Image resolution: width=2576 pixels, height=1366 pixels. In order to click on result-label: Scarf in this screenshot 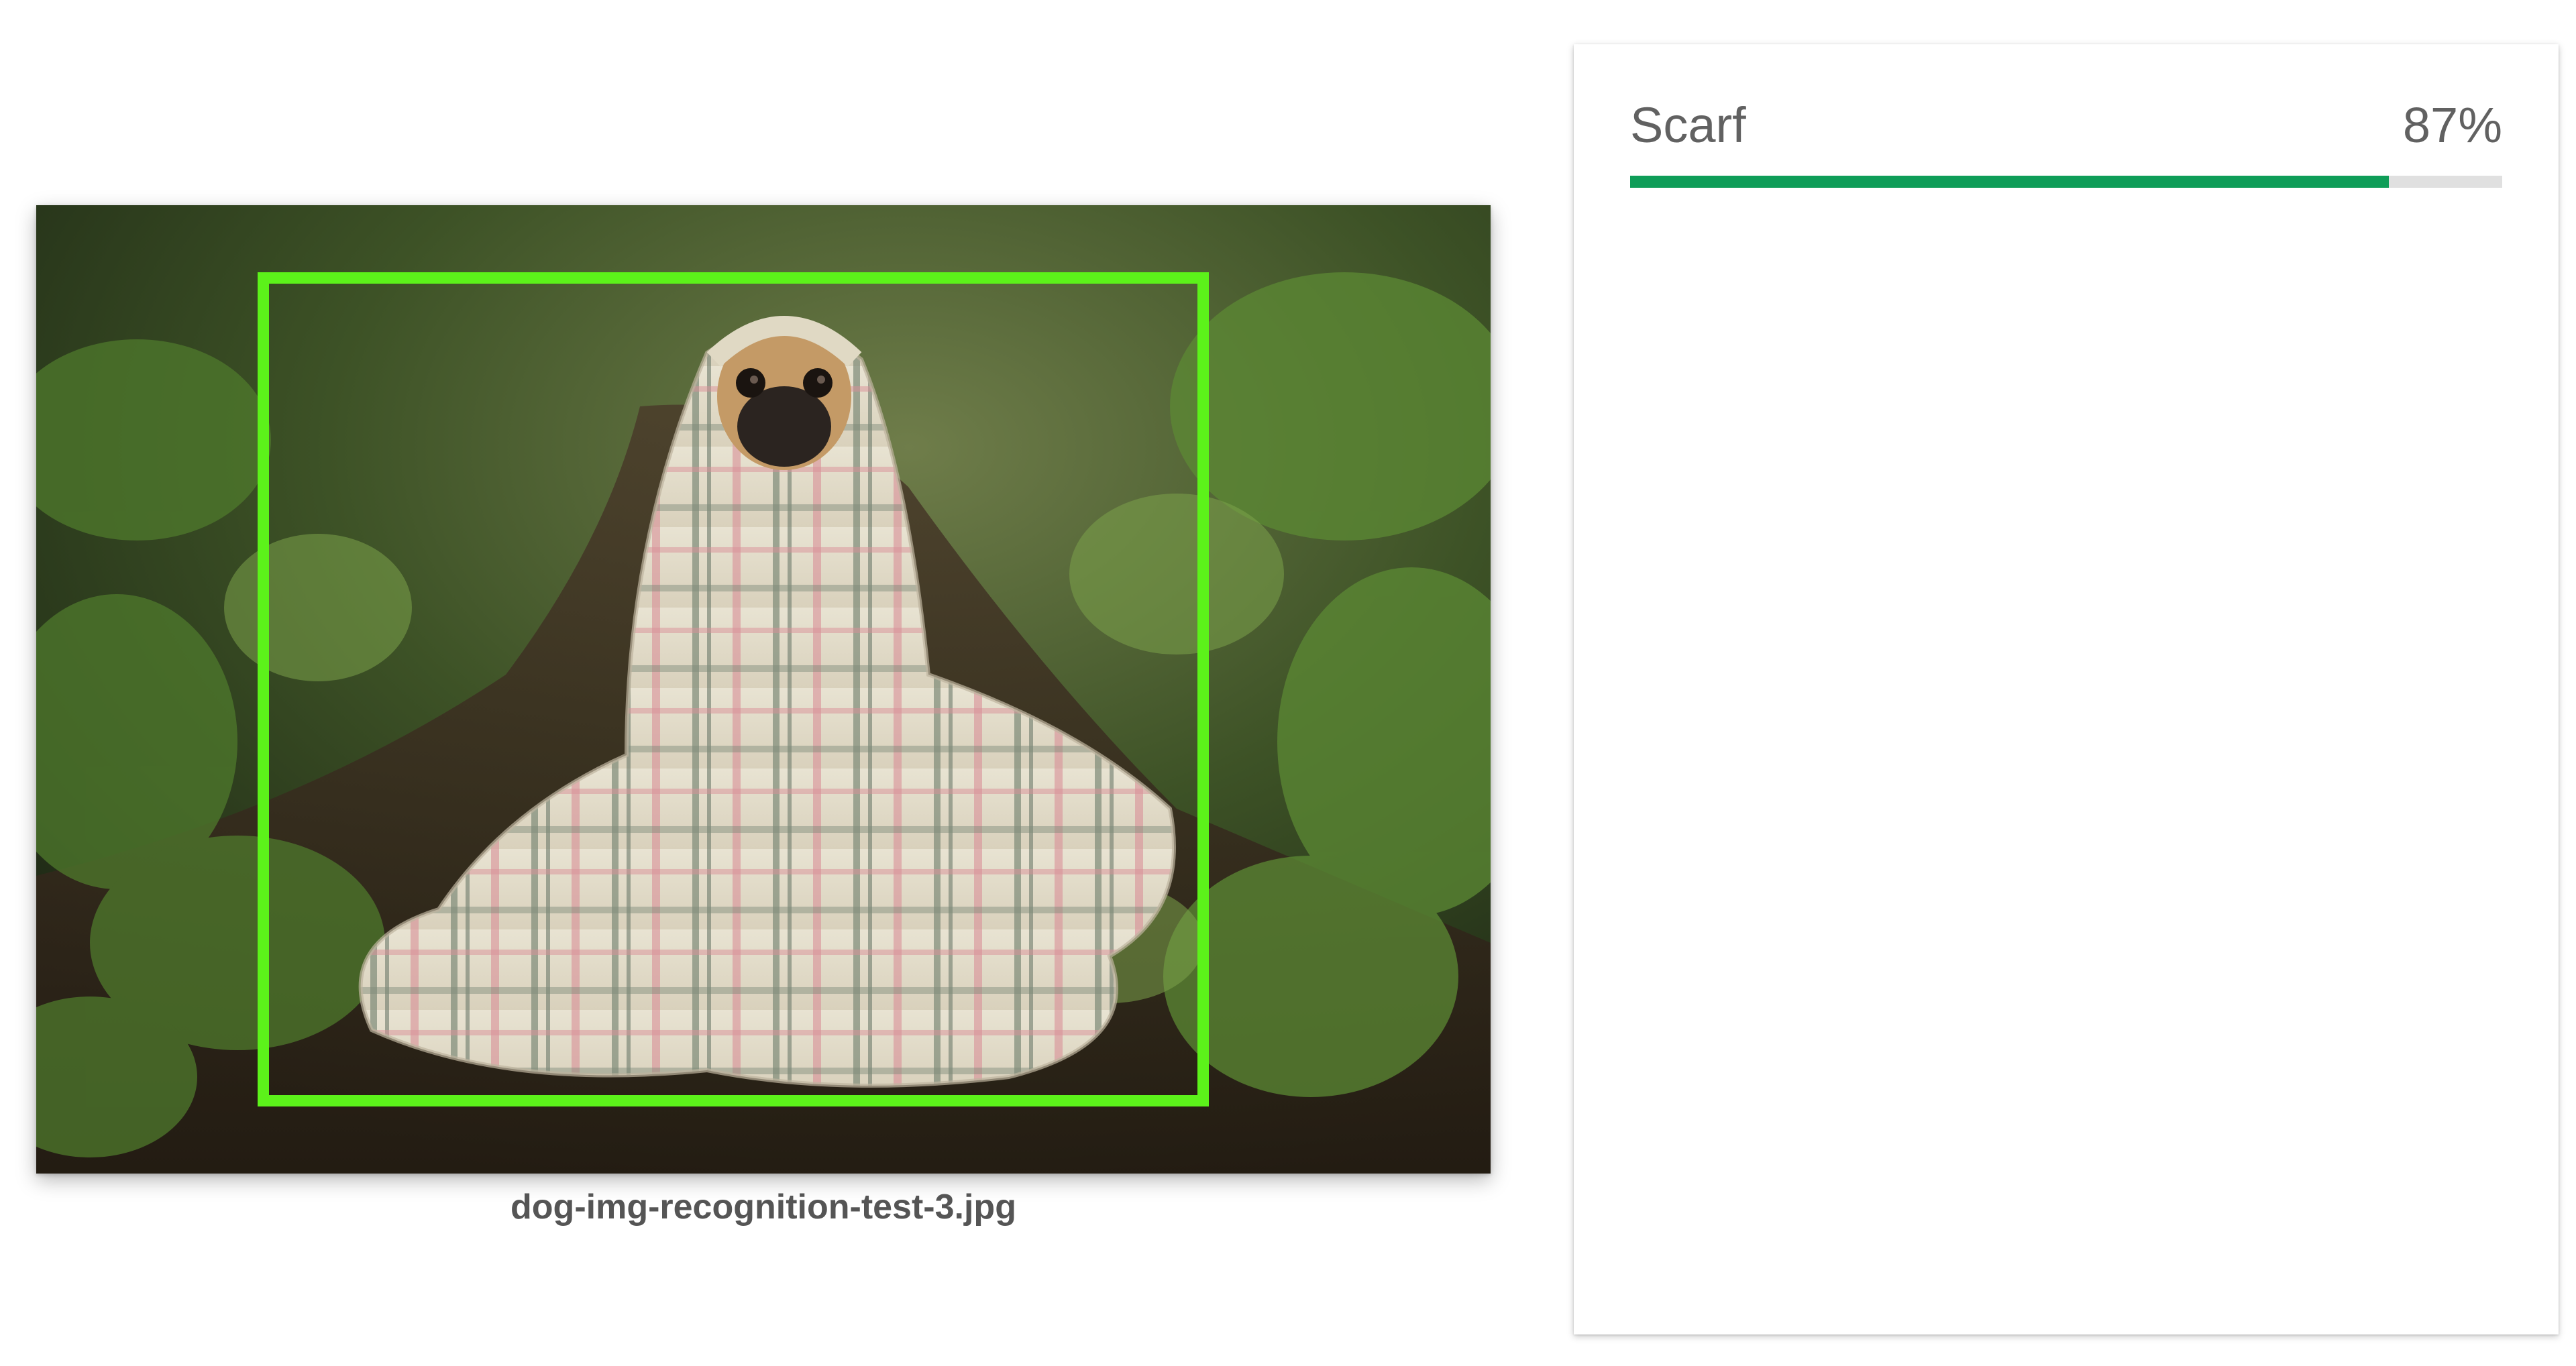, I will do `click(1688, 125)`.